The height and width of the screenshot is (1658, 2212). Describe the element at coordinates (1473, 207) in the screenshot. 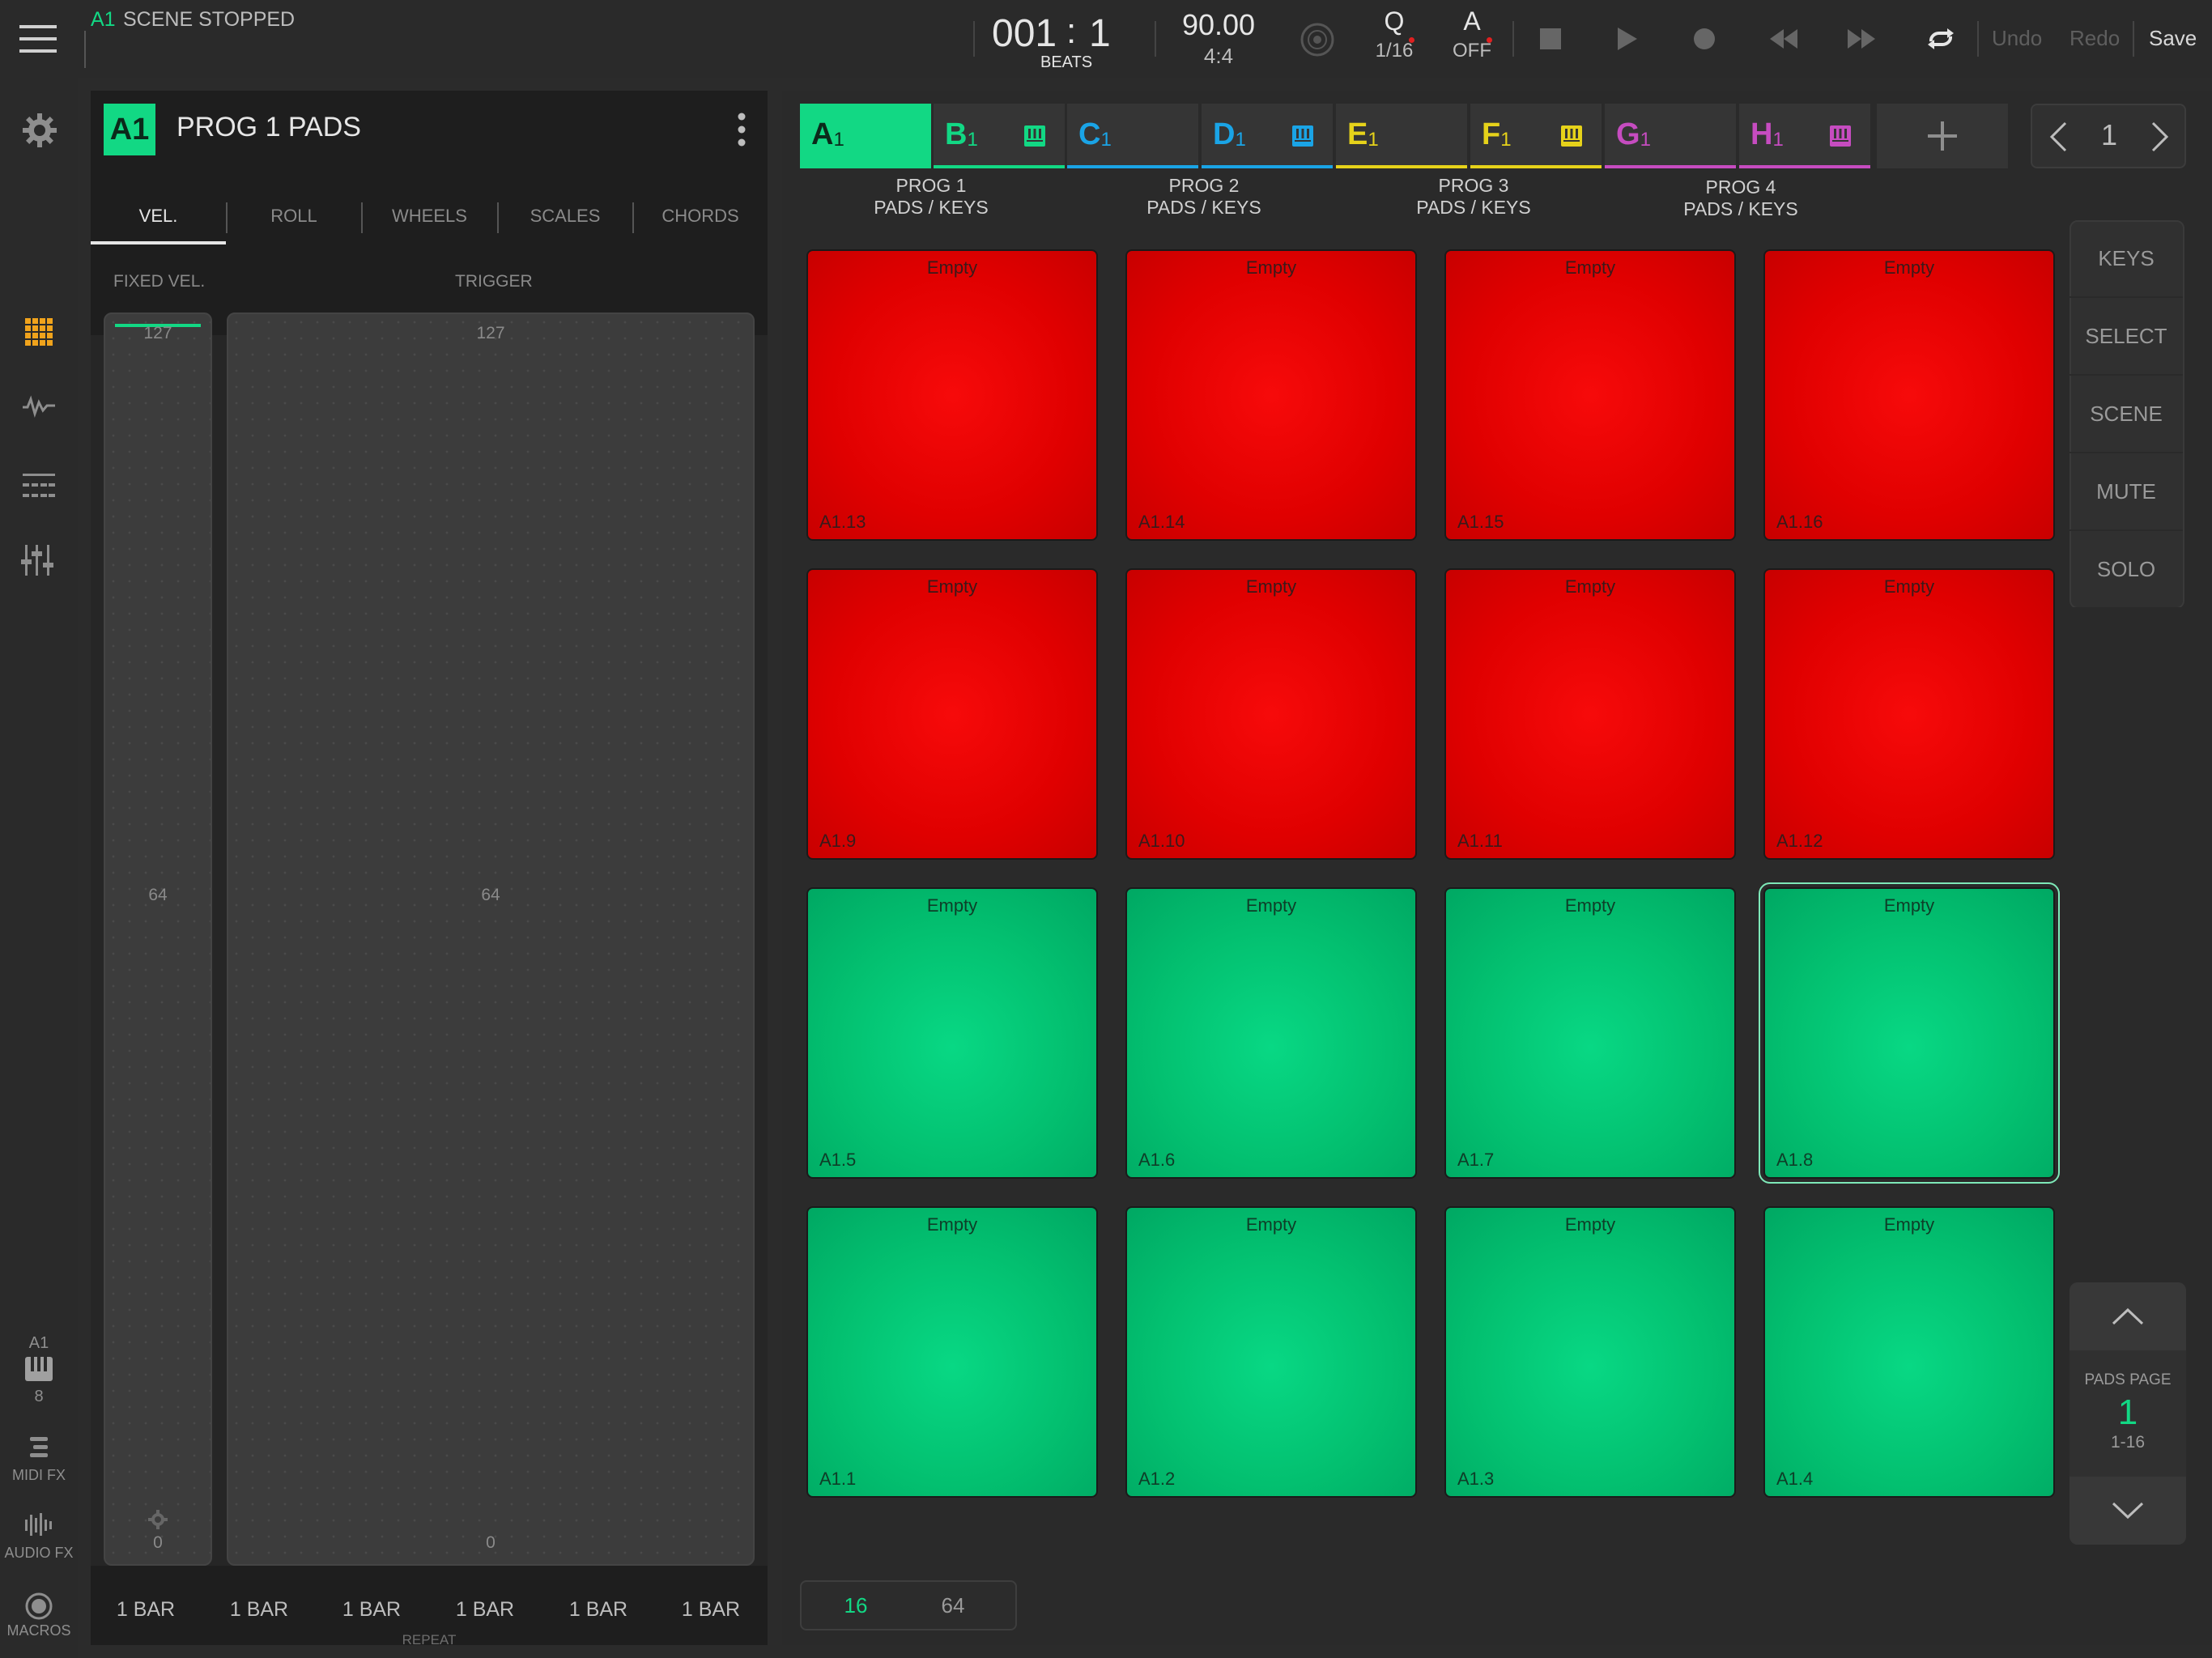

I see `track-group-type: PADS / KEYS` at that location.